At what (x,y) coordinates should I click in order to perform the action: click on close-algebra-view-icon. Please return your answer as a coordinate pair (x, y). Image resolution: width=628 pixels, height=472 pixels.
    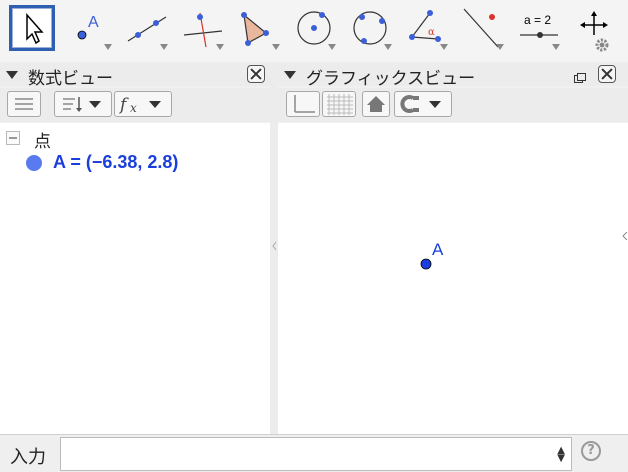
    Looking at the image, I should click on (256, 74).